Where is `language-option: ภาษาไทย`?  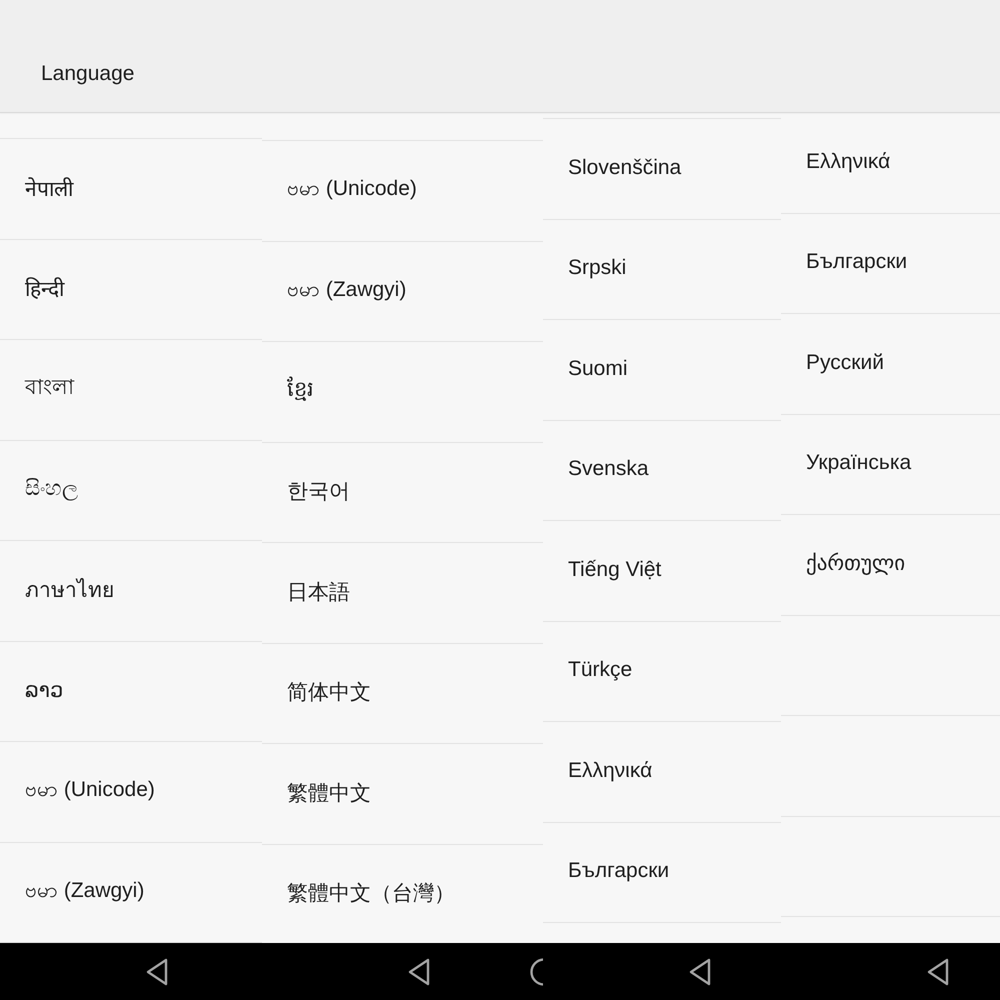 language-option: ภาษาไทย is located at coordinates (131, 591).